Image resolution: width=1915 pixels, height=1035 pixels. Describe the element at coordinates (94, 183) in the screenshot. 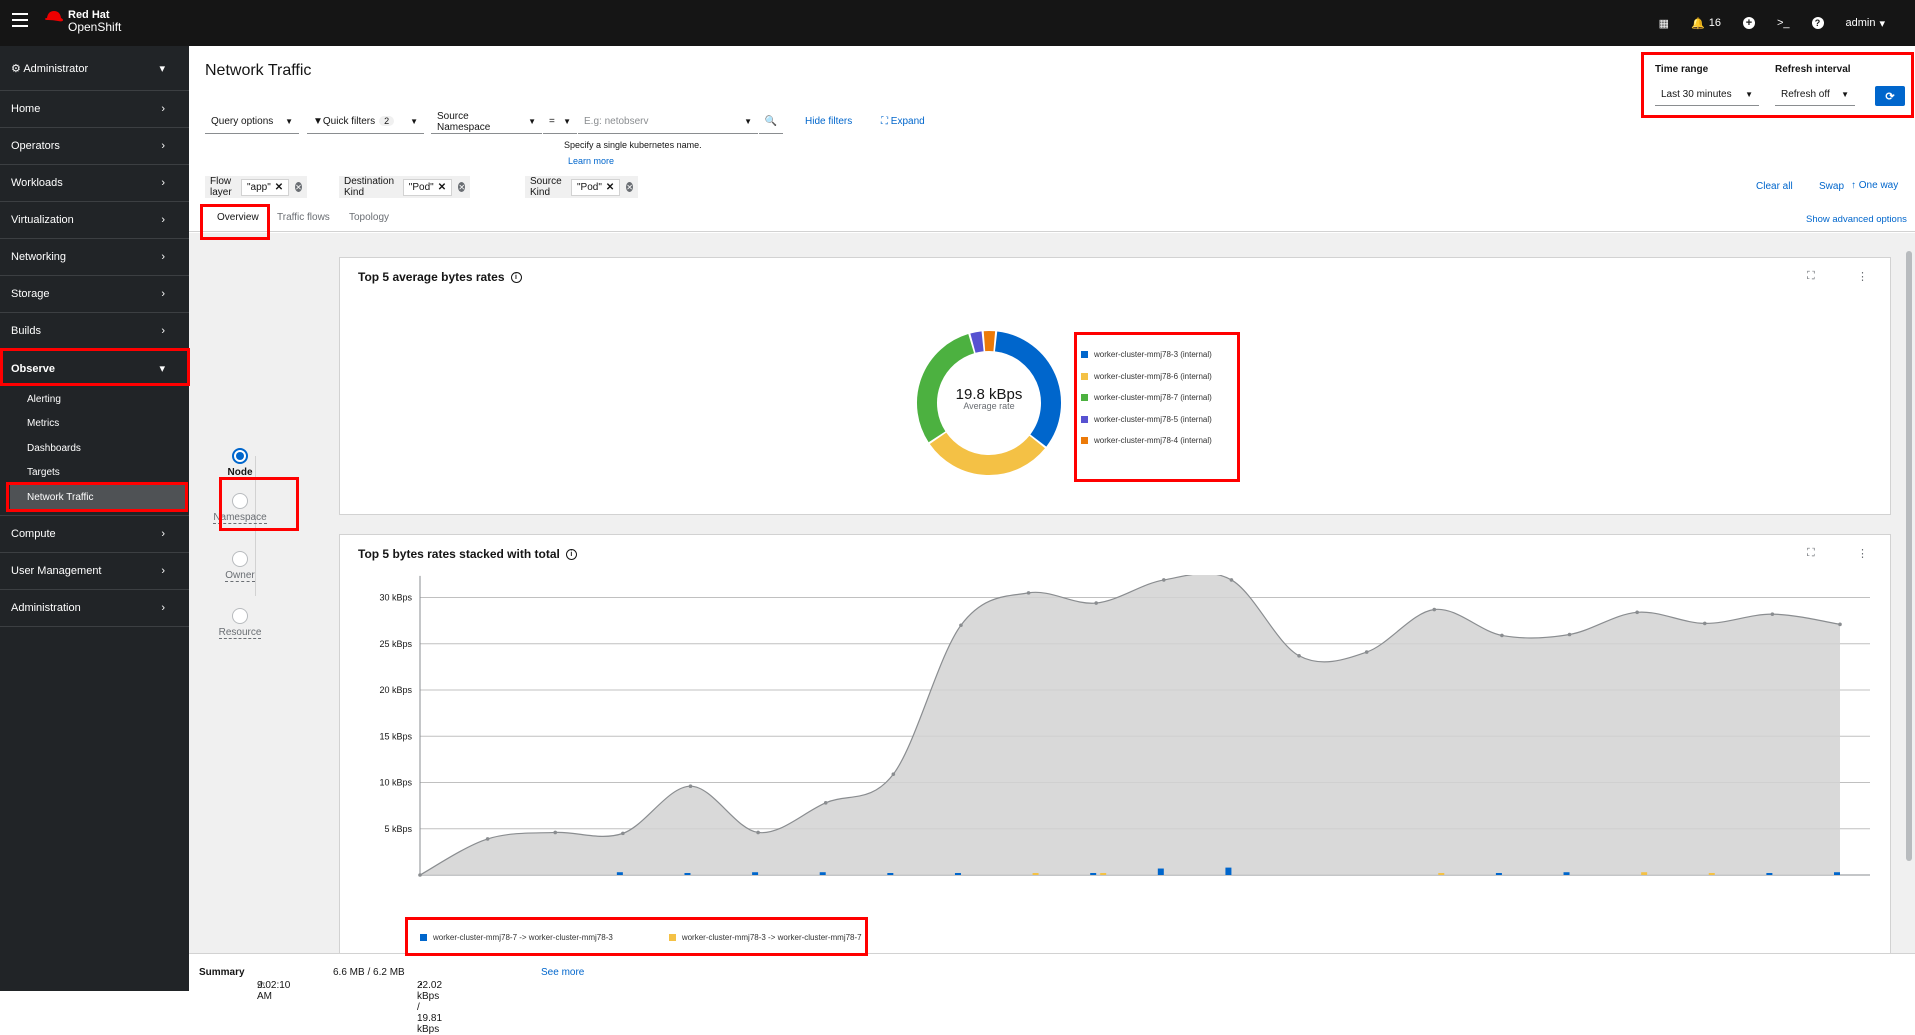

I see `sidebar-item-workloads: Workloads›` at that location.